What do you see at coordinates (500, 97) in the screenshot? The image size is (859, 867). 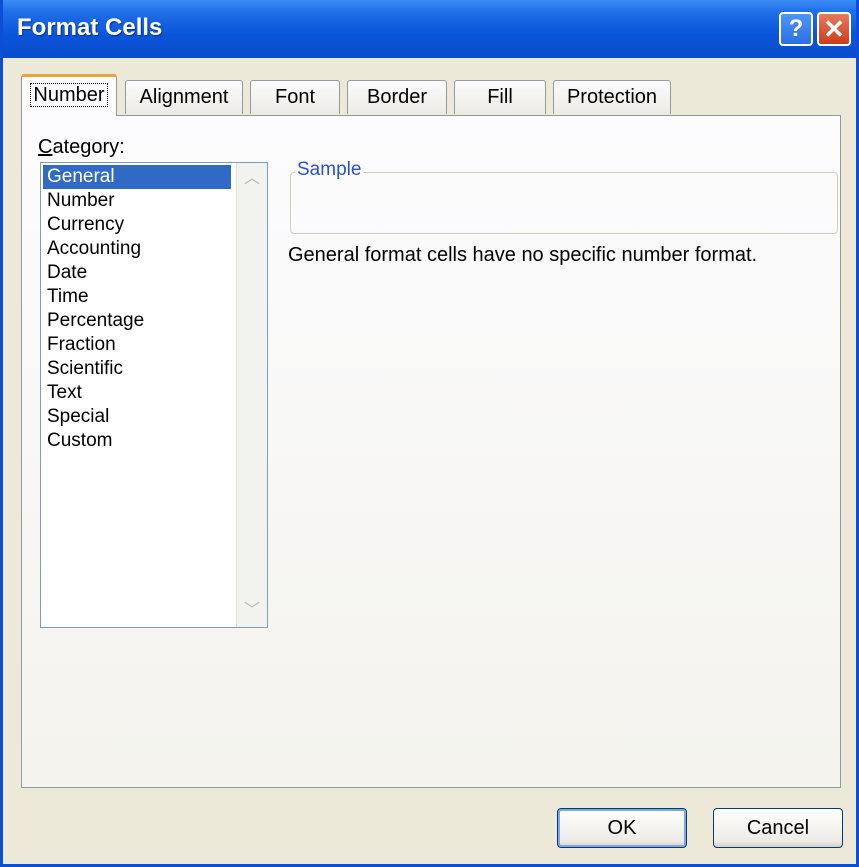 I see `tab-fill: Fill` at bounding box center [500, 97].